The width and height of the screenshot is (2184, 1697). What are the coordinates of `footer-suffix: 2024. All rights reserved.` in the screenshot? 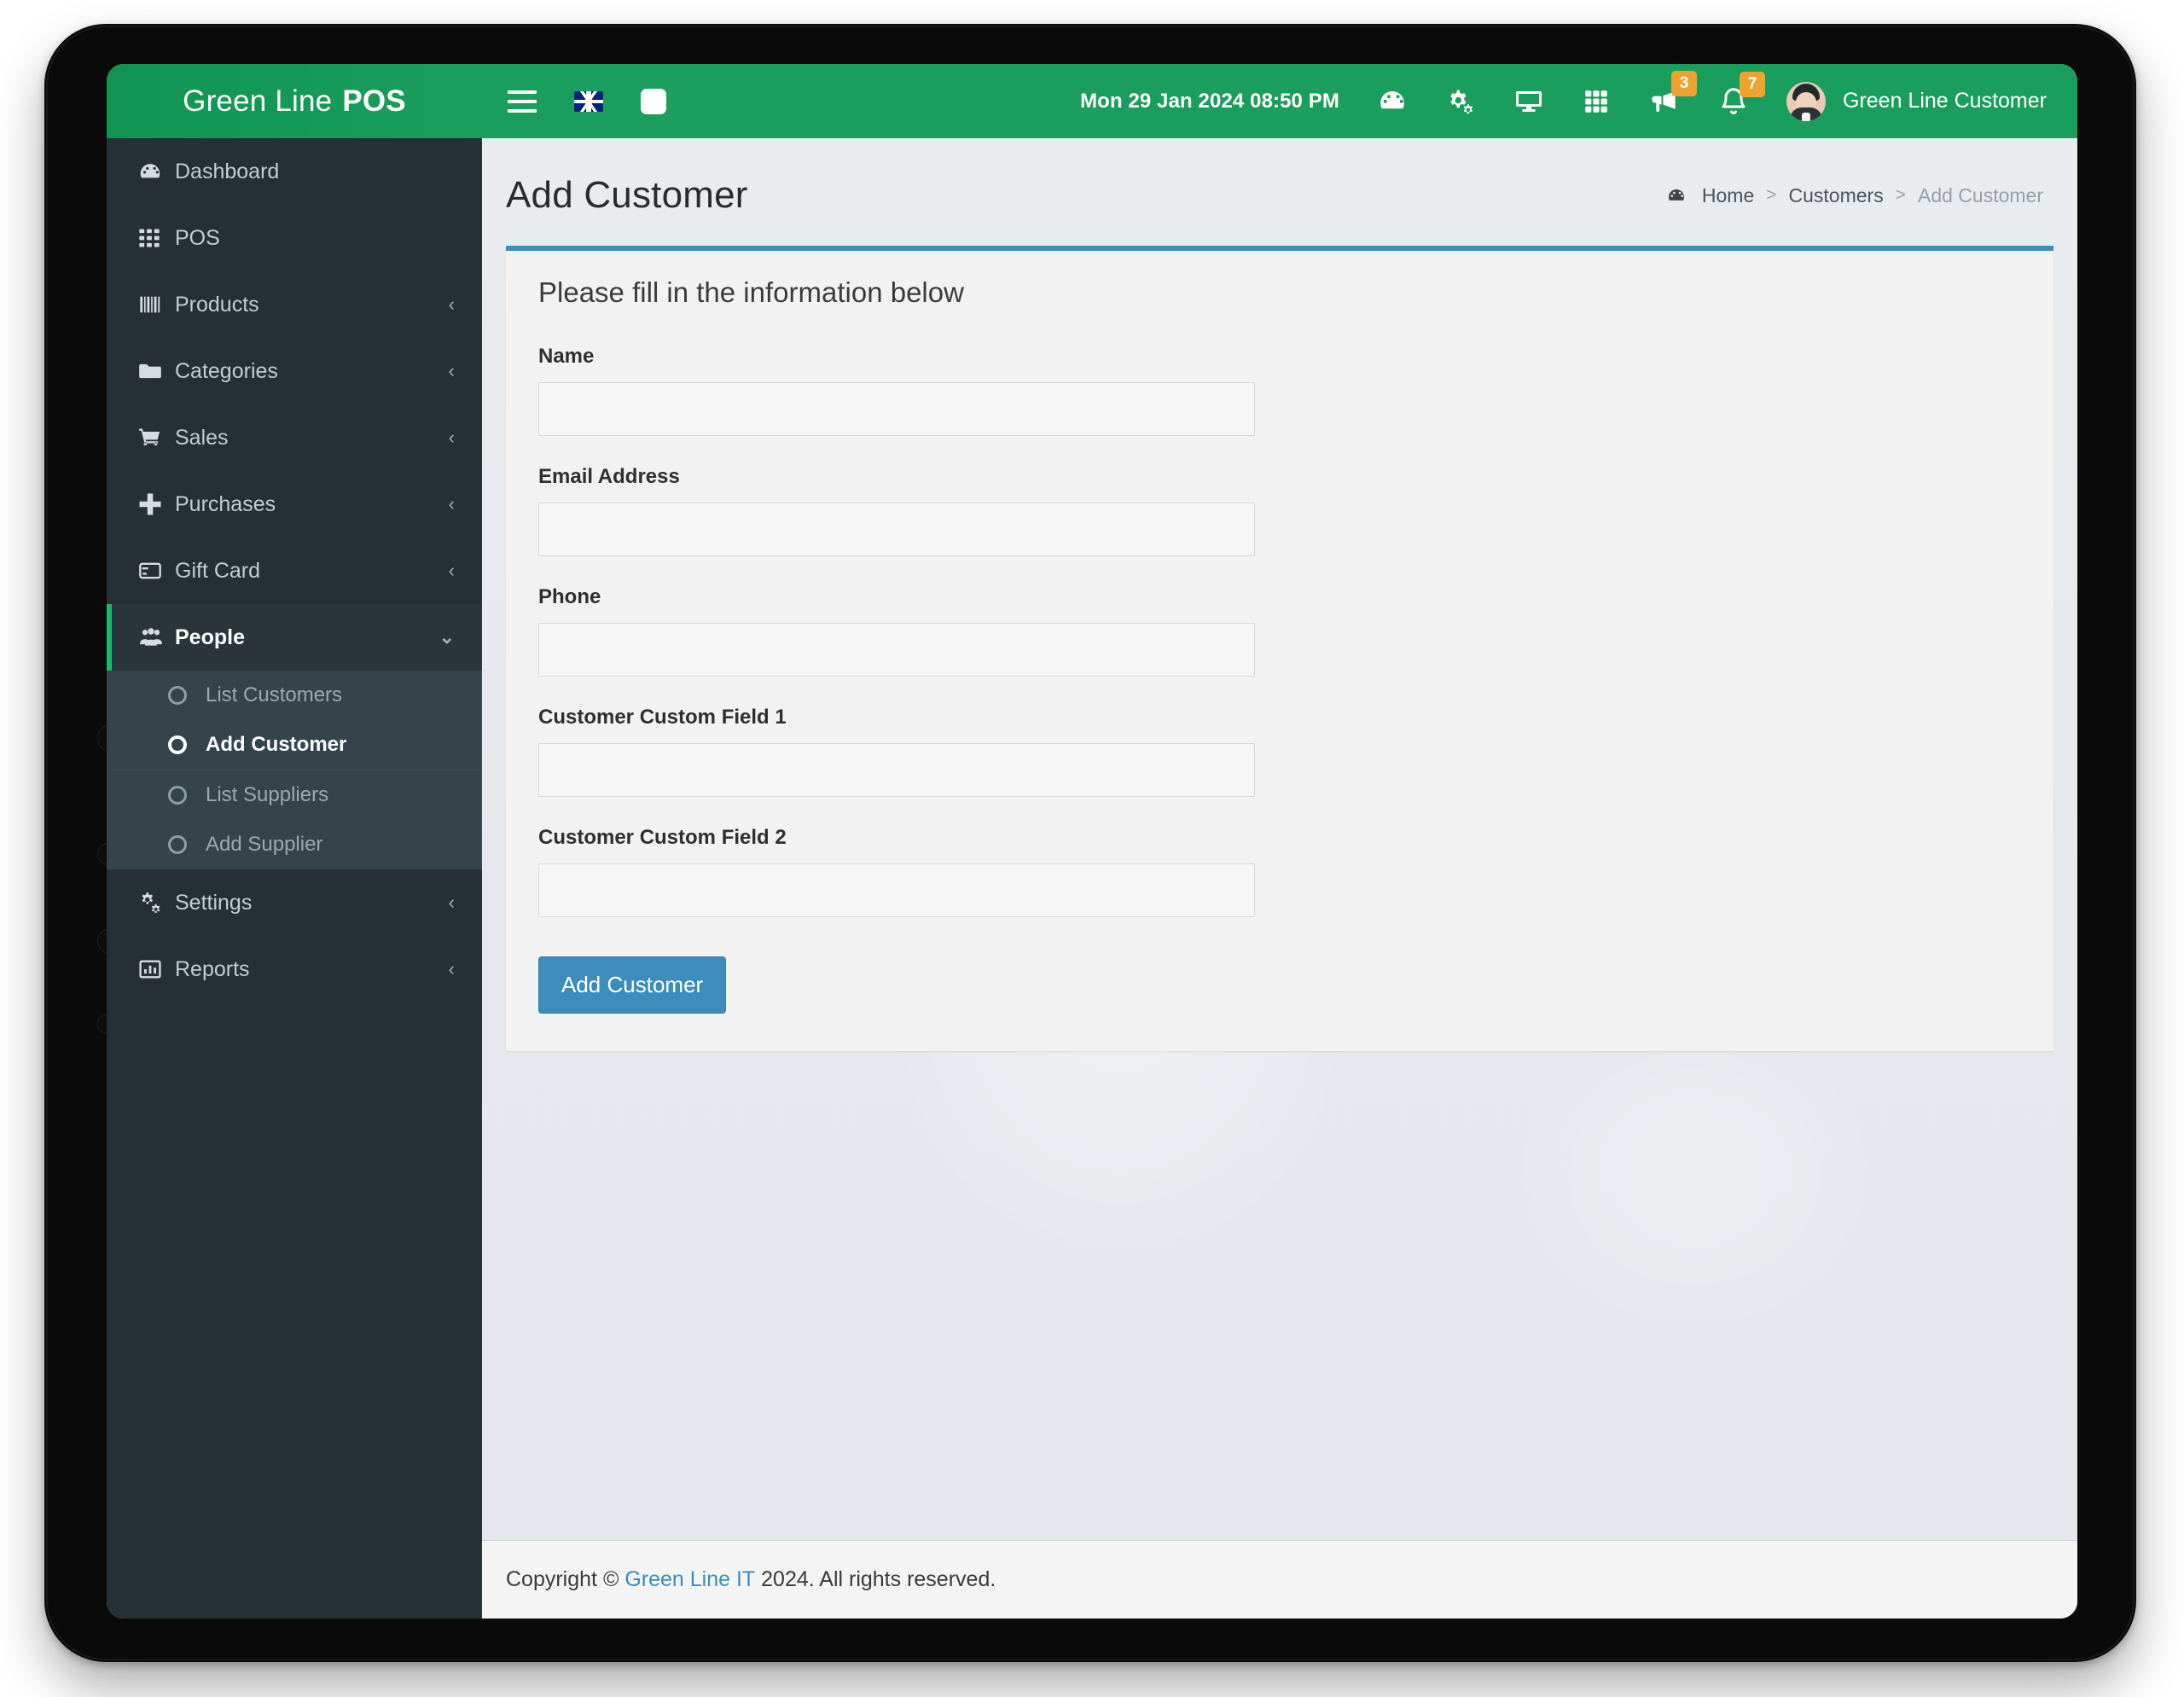 It's located at (879, 1579).